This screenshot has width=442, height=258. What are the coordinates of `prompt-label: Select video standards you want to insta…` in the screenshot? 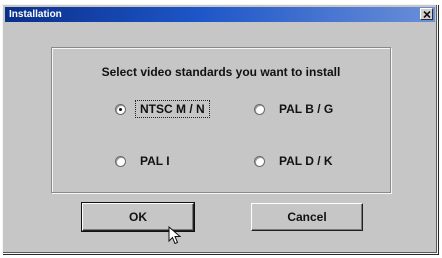 It's located at (221, 72).